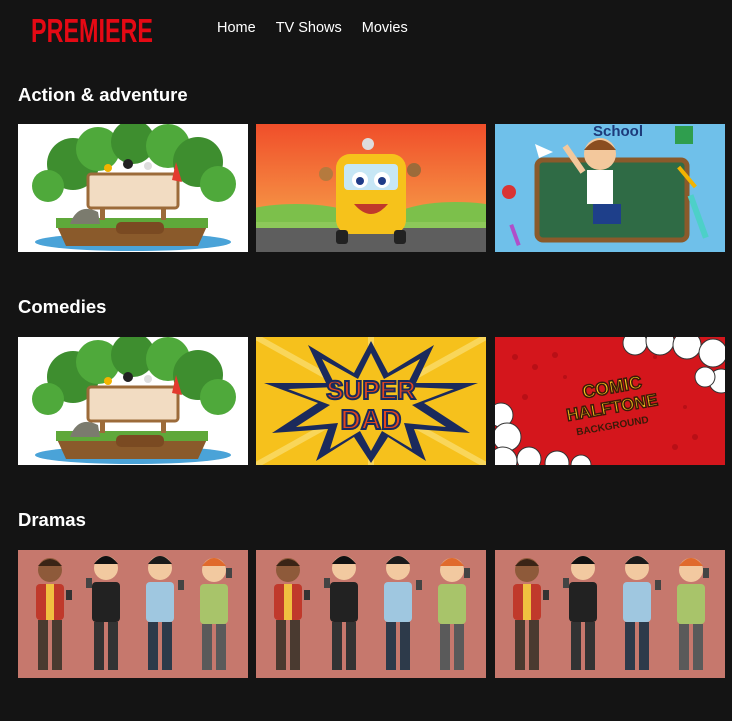  I want to click on nav-home-link: Home, so click(236, 28).